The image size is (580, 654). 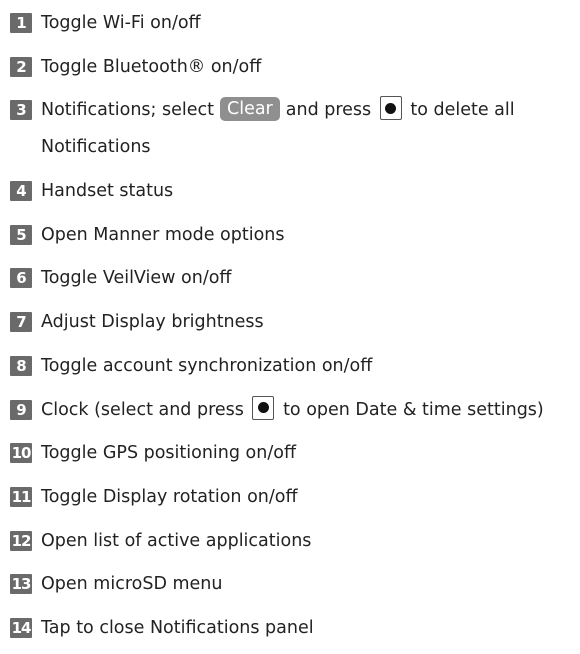 What do you see at coordinates (21, 322) in the screenshot?
I see `item-number-badge: 7` at bounding box center [21, 322].